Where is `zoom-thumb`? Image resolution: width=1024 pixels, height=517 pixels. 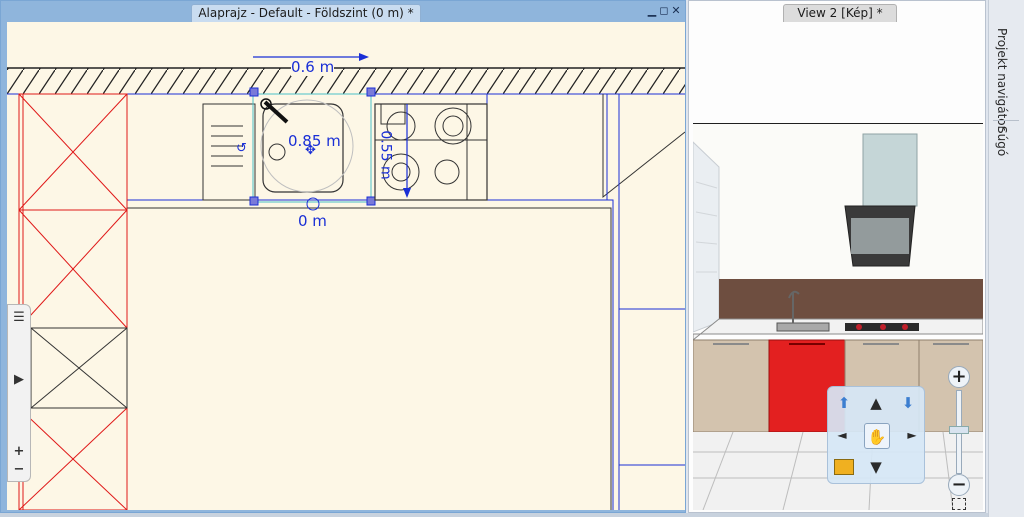 zoom-thumb is located at coordinates (959, 430).